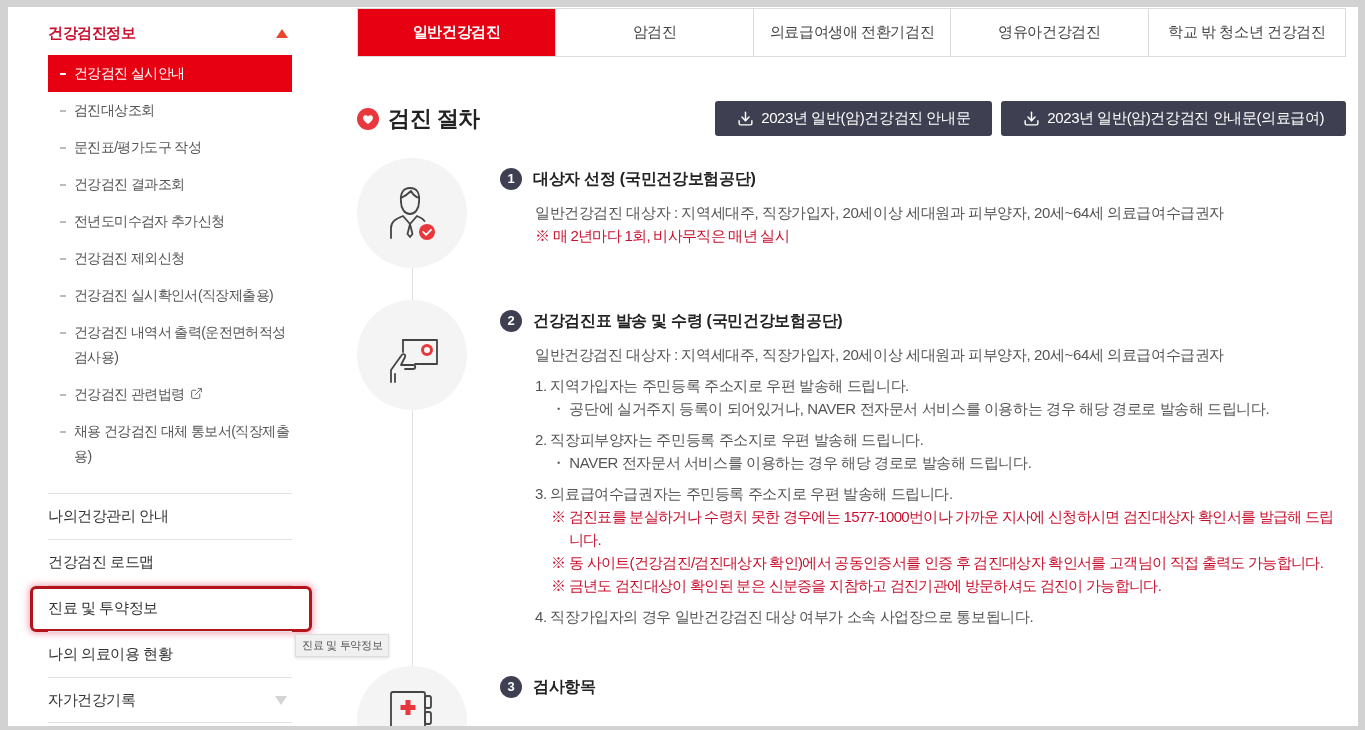  I want to click on numbered-item-text: 2. 직장피부양자는 주민등록 주소지로 우편 발송해 드립니다., so click(730, 440).